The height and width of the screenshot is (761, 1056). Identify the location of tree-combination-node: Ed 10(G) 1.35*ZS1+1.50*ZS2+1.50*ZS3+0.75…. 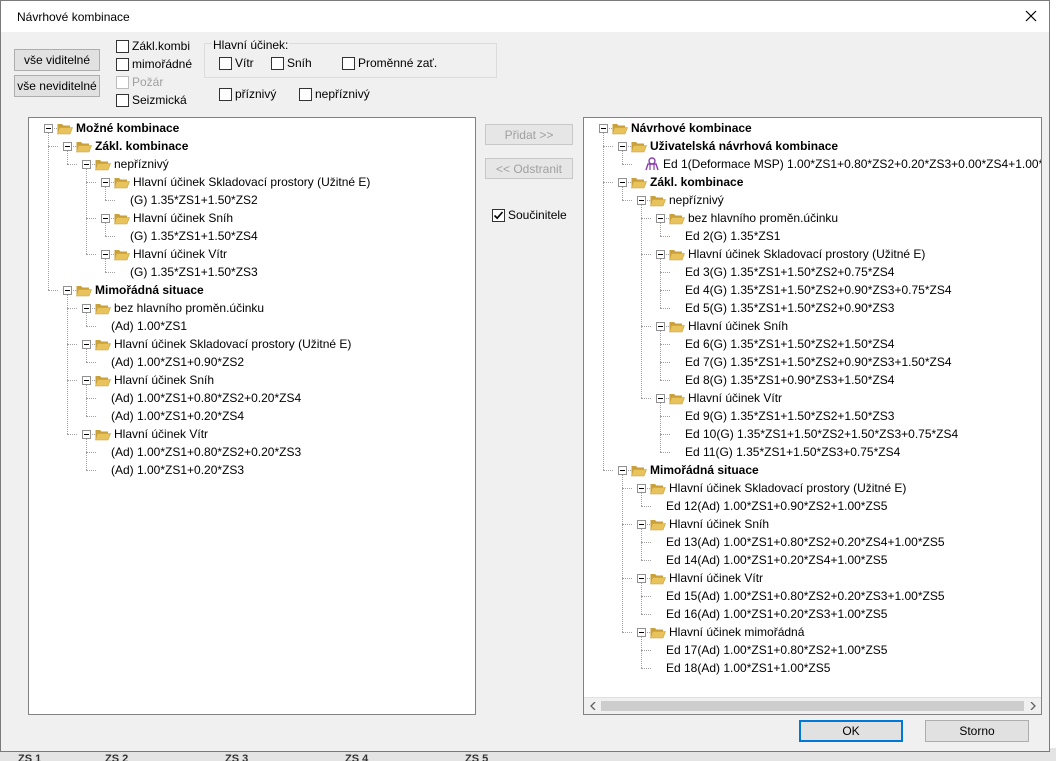
(820, 434).